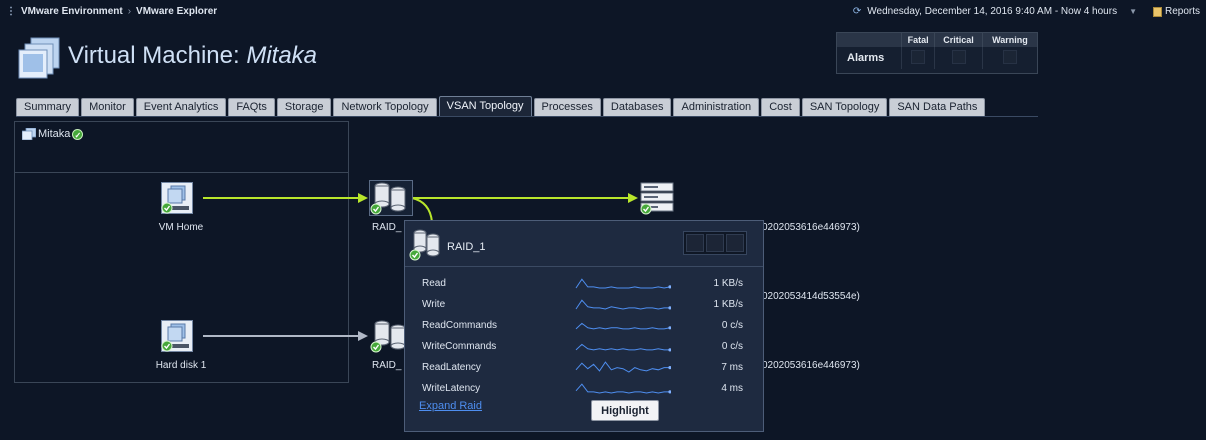 The image size is (1206, 440). What do you see at coordinates (857, 11) in the screenshot?
I see `clock-icon: ⟳` at bounding box center [857, 11].